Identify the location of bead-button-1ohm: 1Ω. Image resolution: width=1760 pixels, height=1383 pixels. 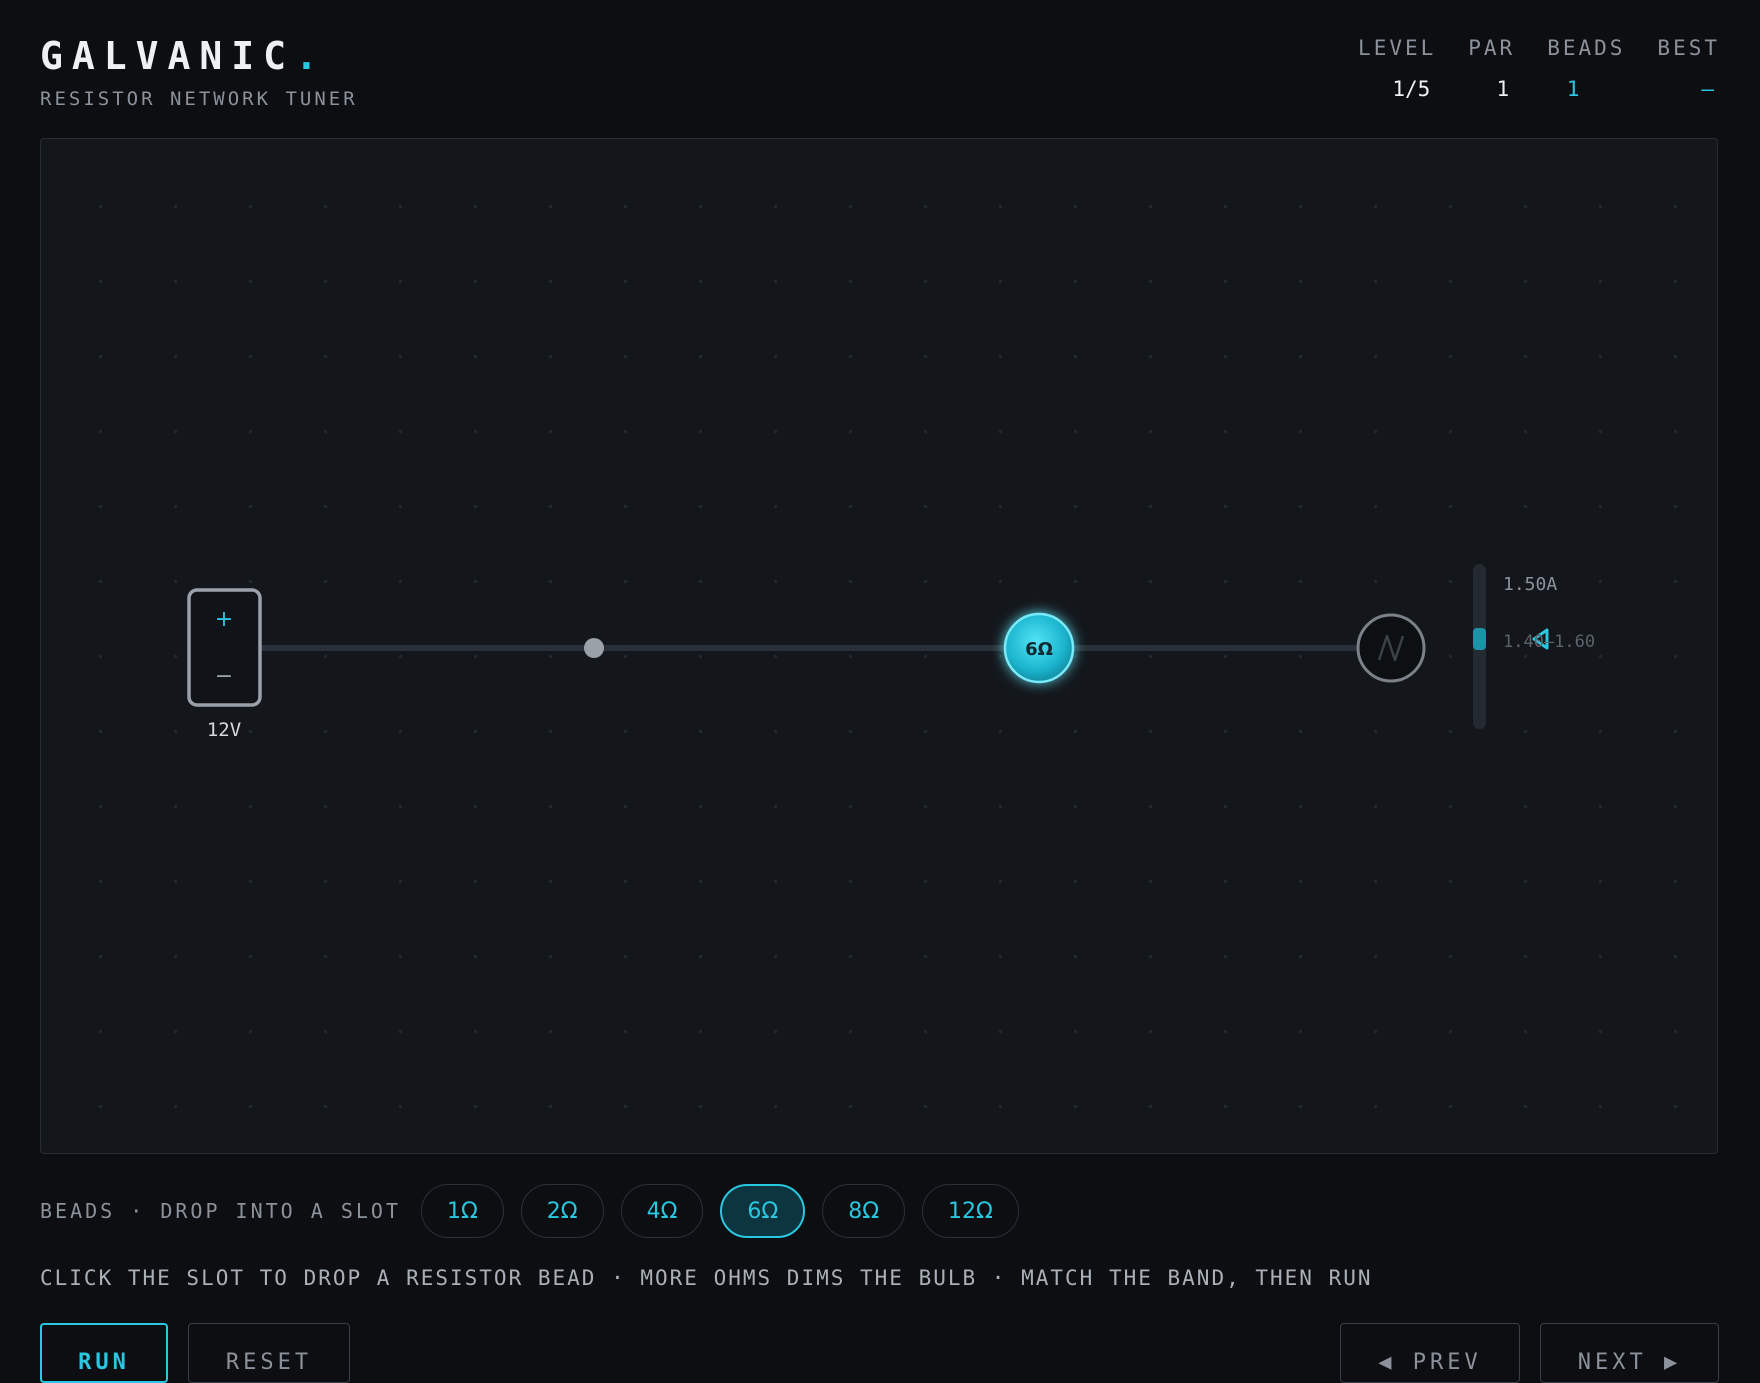
(462, 1211).